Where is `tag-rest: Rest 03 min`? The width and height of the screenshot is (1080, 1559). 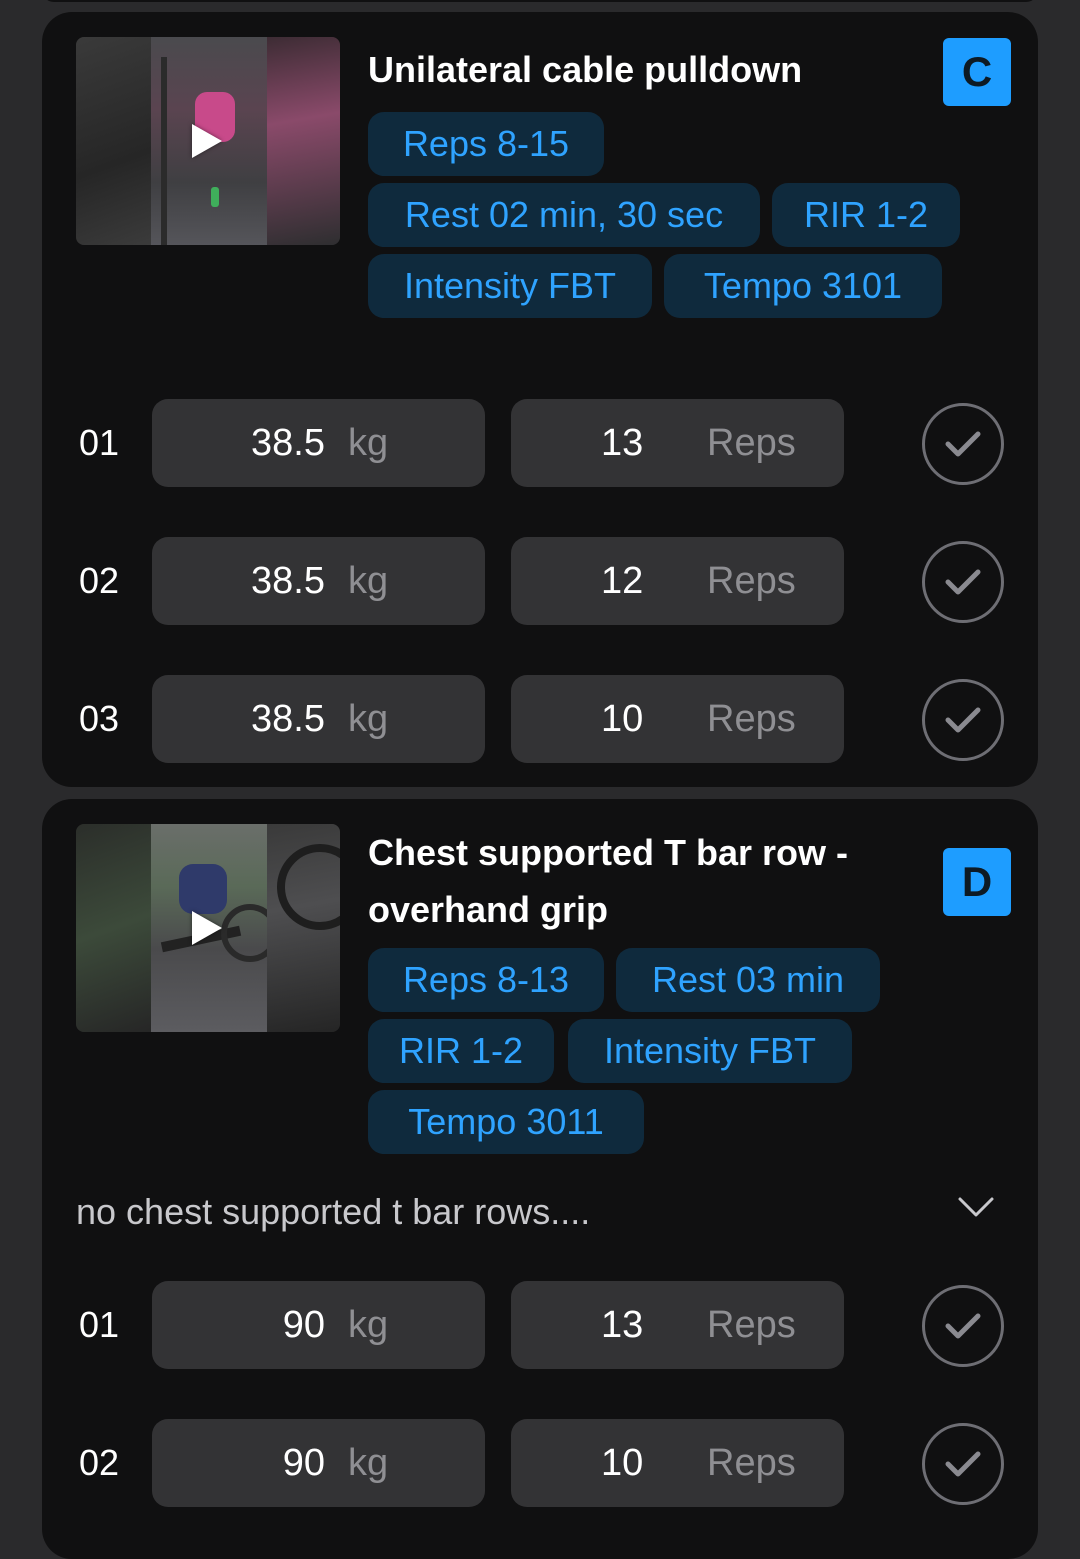 tag-rest: Rest 03 min is located at coordinates (748, 980).